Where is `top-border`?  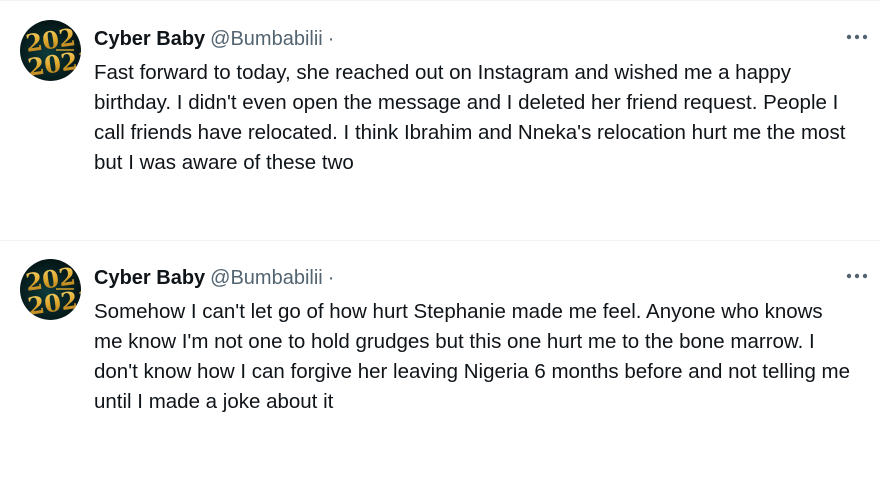 top-border is located at coordinates (440, 0).